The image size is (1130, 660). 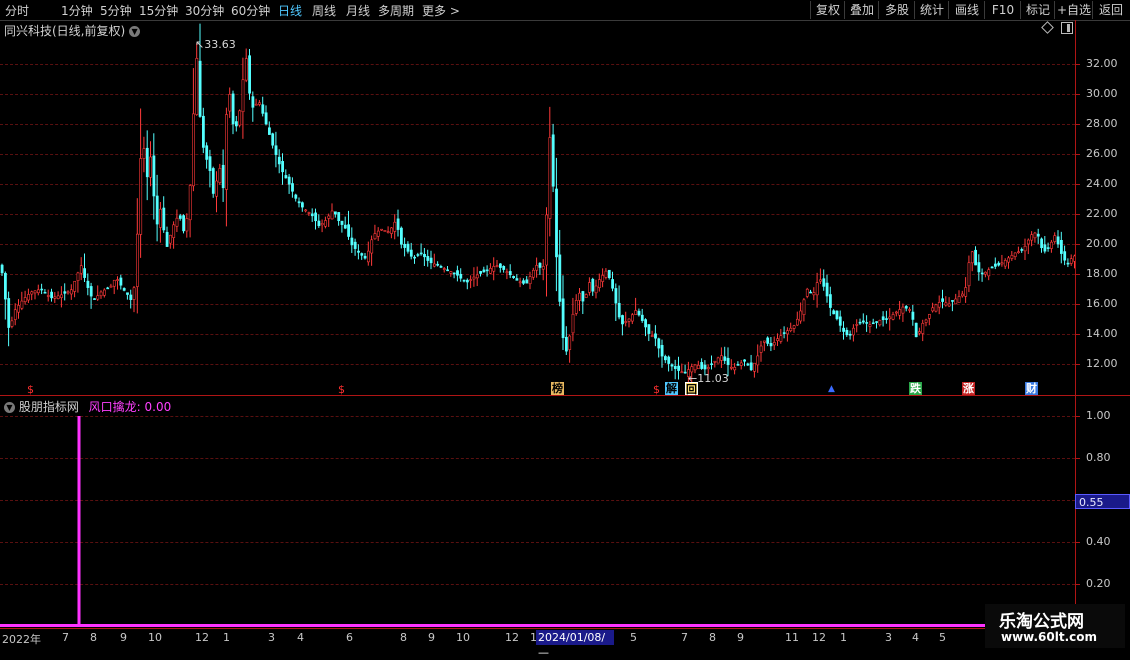 What do you see at coordinates (861, 10) in the screenshot?
I see `overlay-button: 叠加` at bounding box center [861, 10].